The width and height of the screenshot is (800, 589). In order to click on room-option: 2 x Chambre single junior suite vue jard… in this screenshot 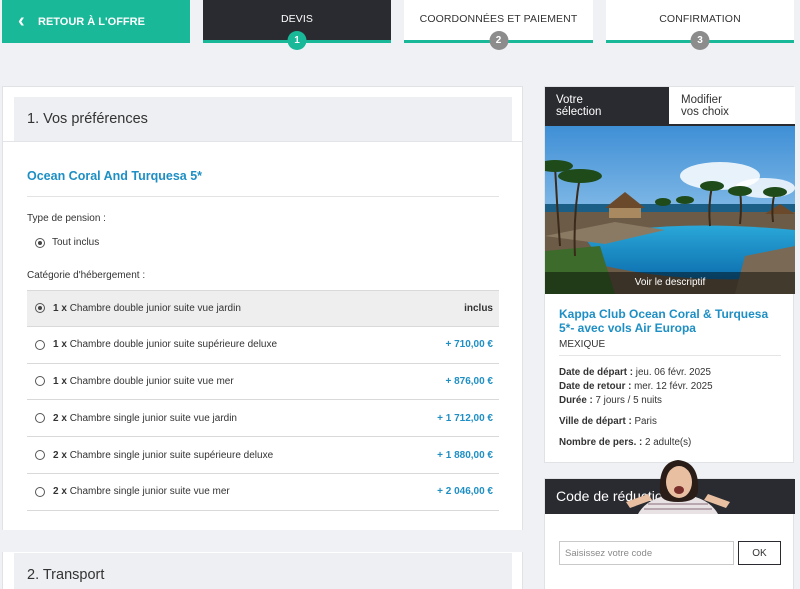, I will do `click(263, 419)`.